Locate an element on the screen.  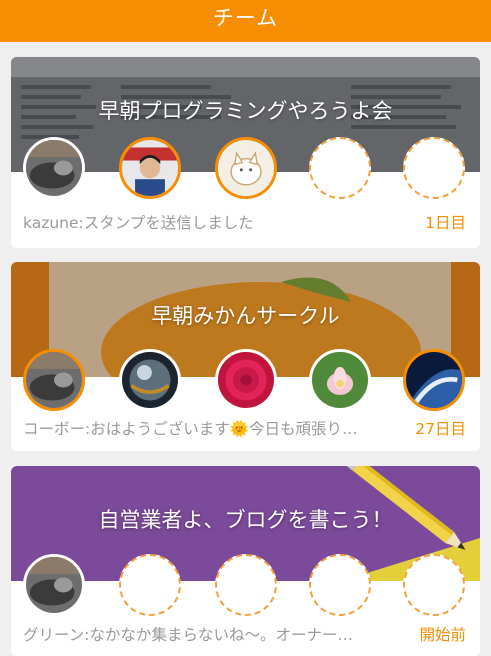
team-name: 早朝みかんサークル is located at coordinates (245, 316).